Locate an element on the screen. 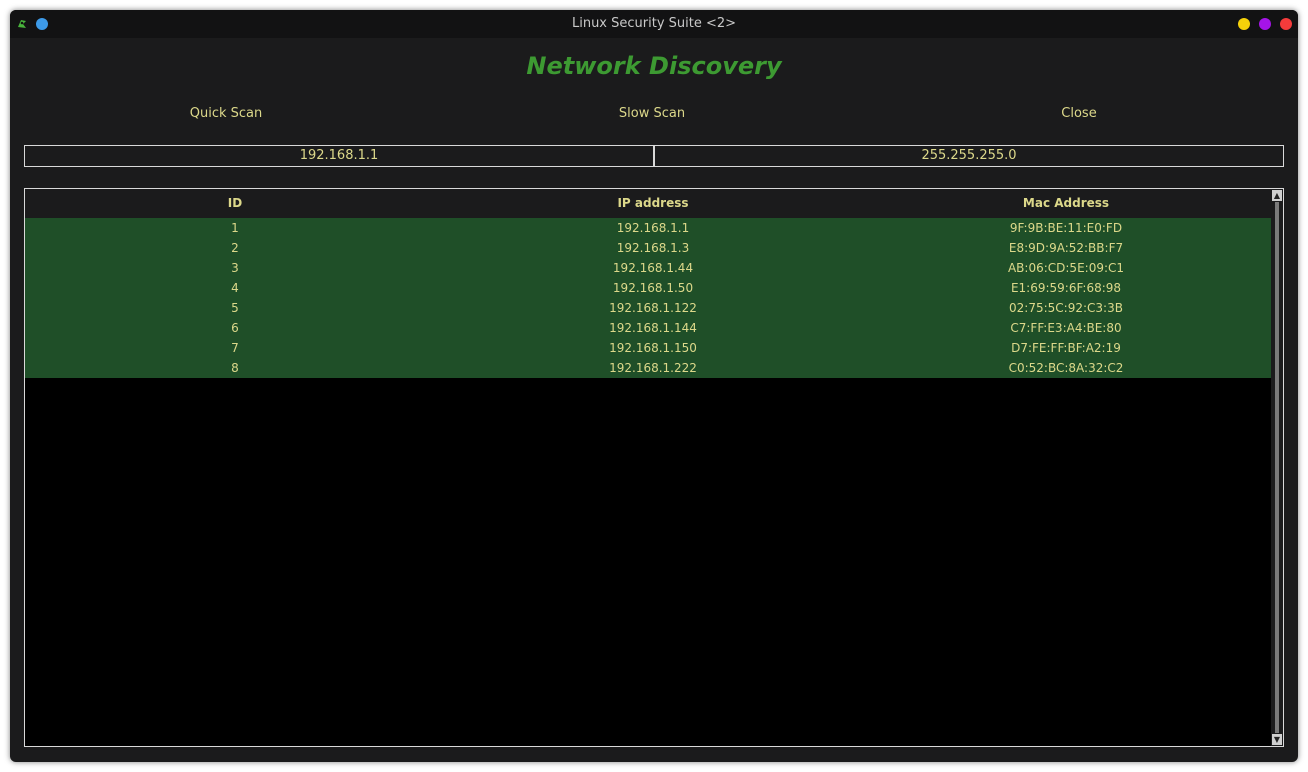 The width and height of the screenshot is (1308, 772). cell-id: 2 is located at coordinates (235, 248).